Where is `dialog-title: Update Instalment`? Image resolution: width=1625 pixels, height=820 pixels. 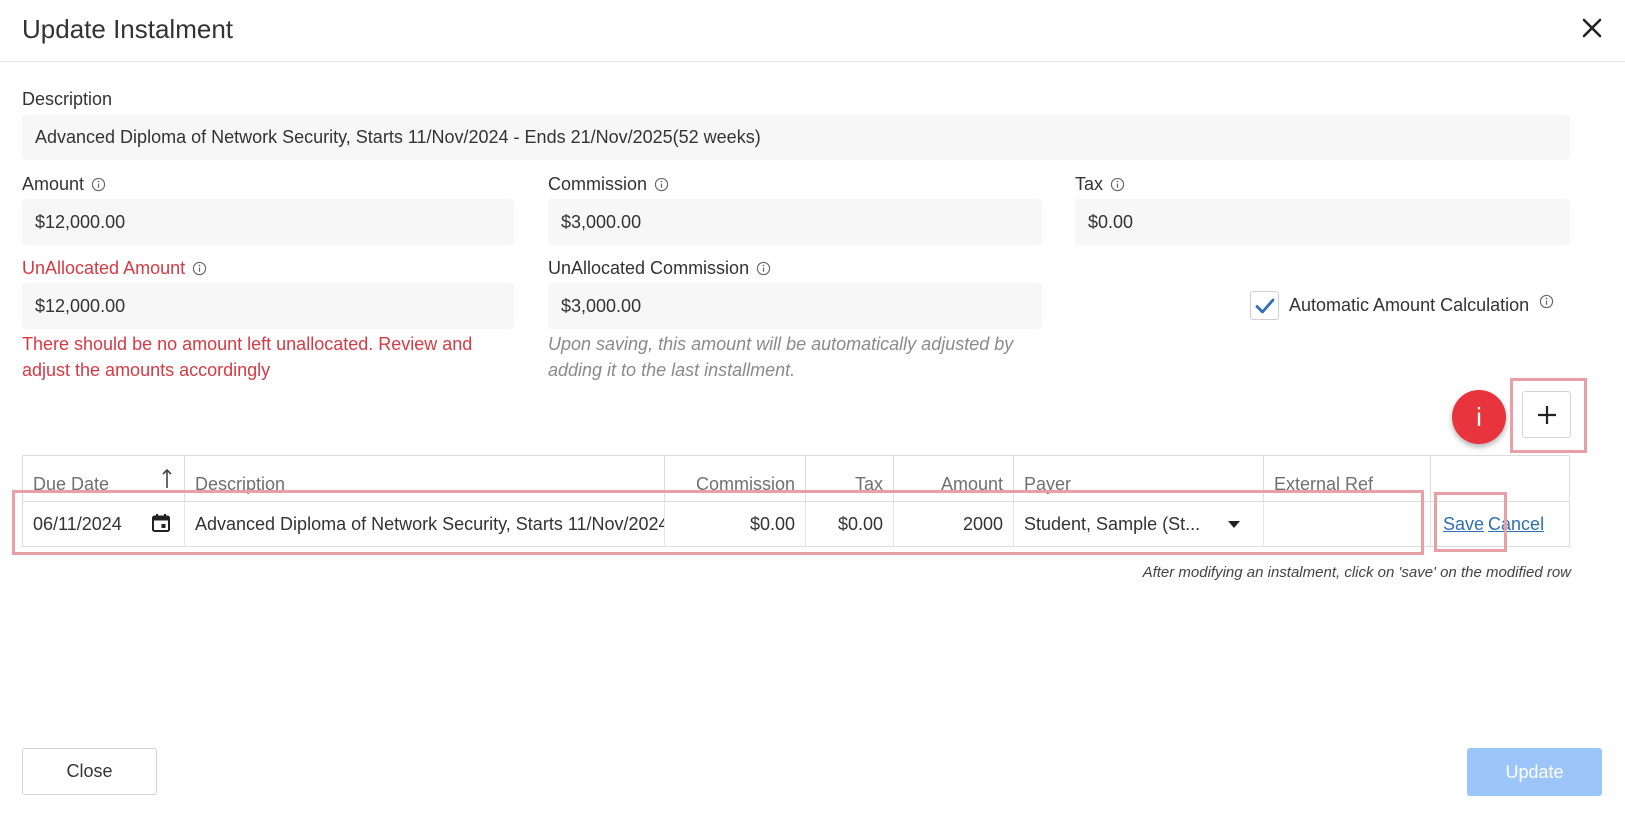
dialog-title: Update Instalment is located at coordinates (128, 29).